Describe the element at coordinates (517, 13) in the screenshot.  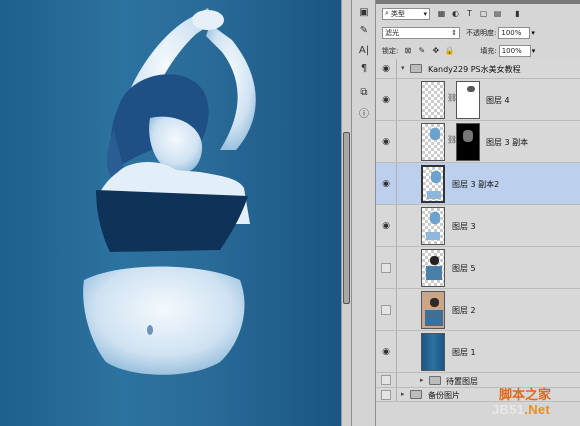
I see `filter-toggle-icon: ▮` at that location.